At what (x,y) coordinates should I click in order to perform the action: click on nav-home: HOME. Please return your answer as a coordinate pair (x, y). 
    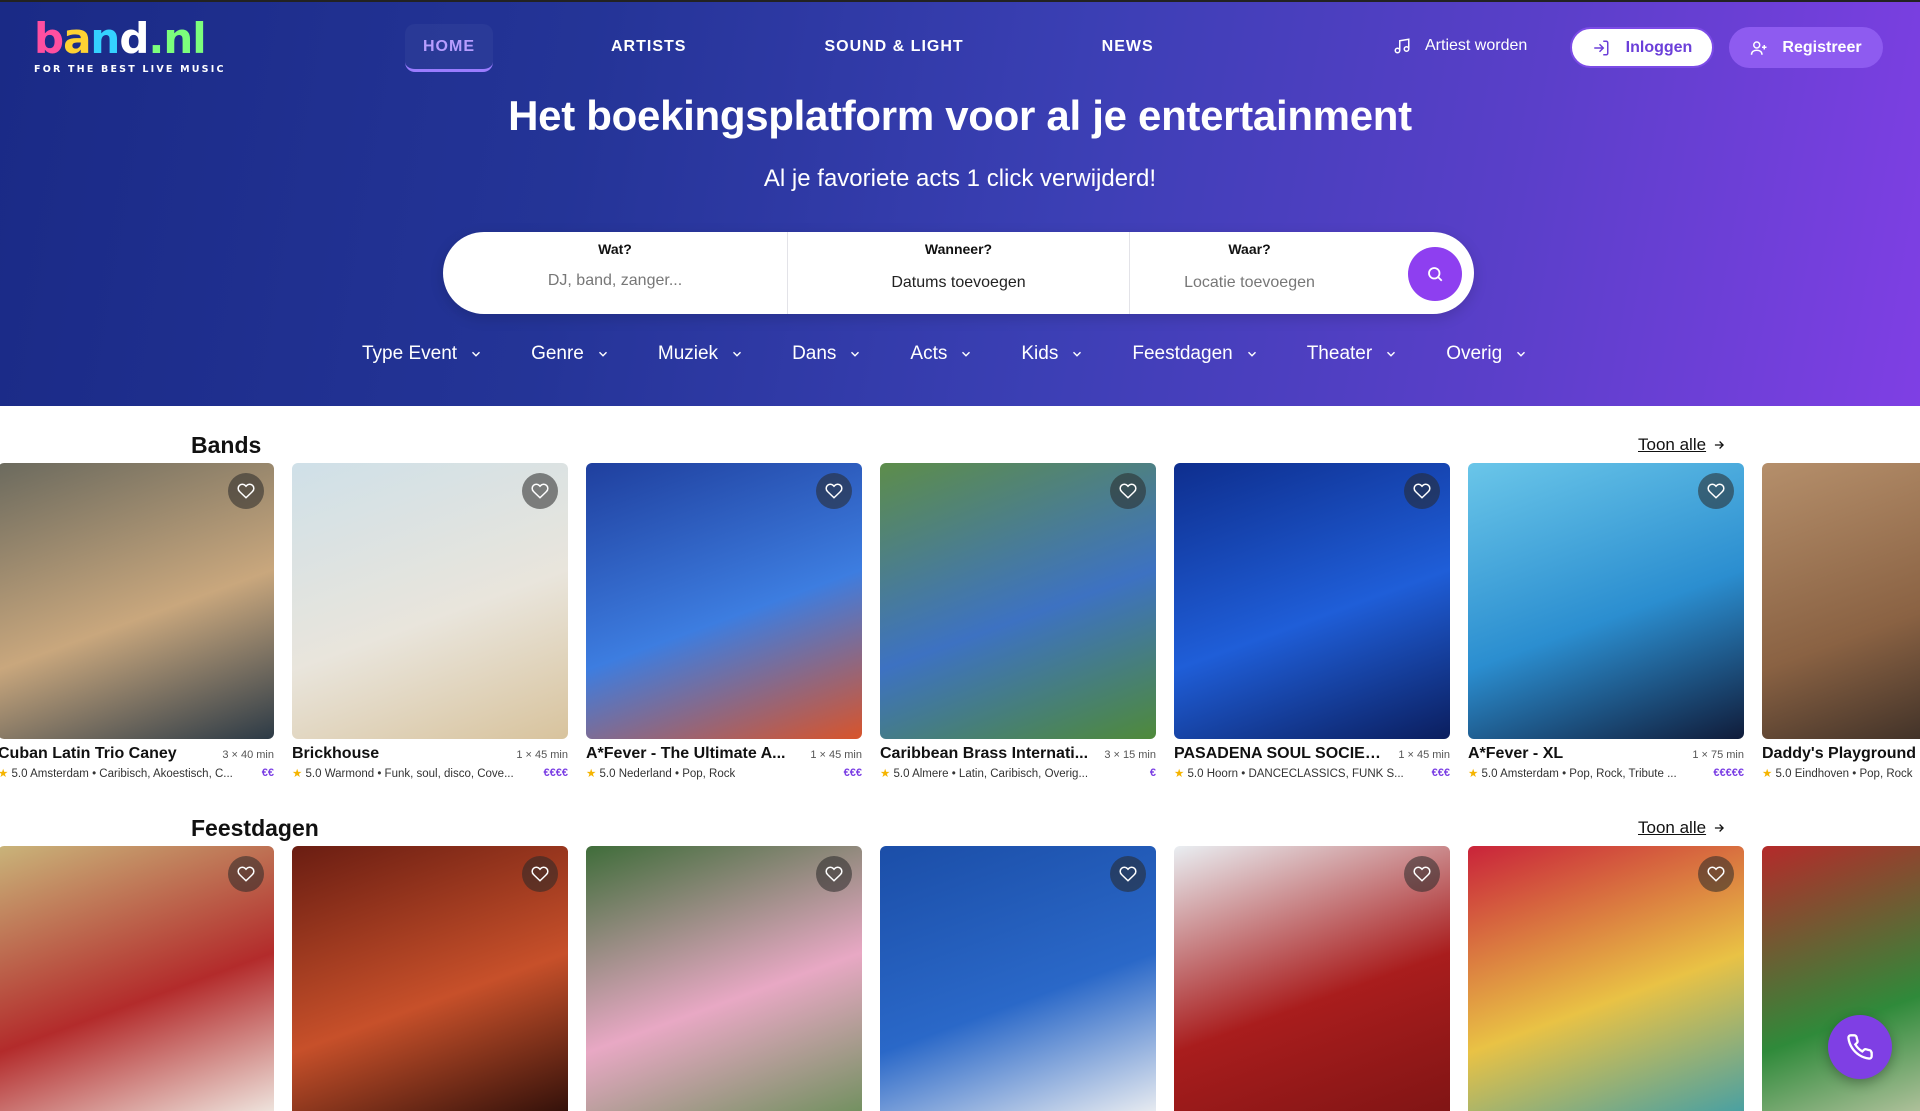
    Looking at the image, I should click on (449, 48).